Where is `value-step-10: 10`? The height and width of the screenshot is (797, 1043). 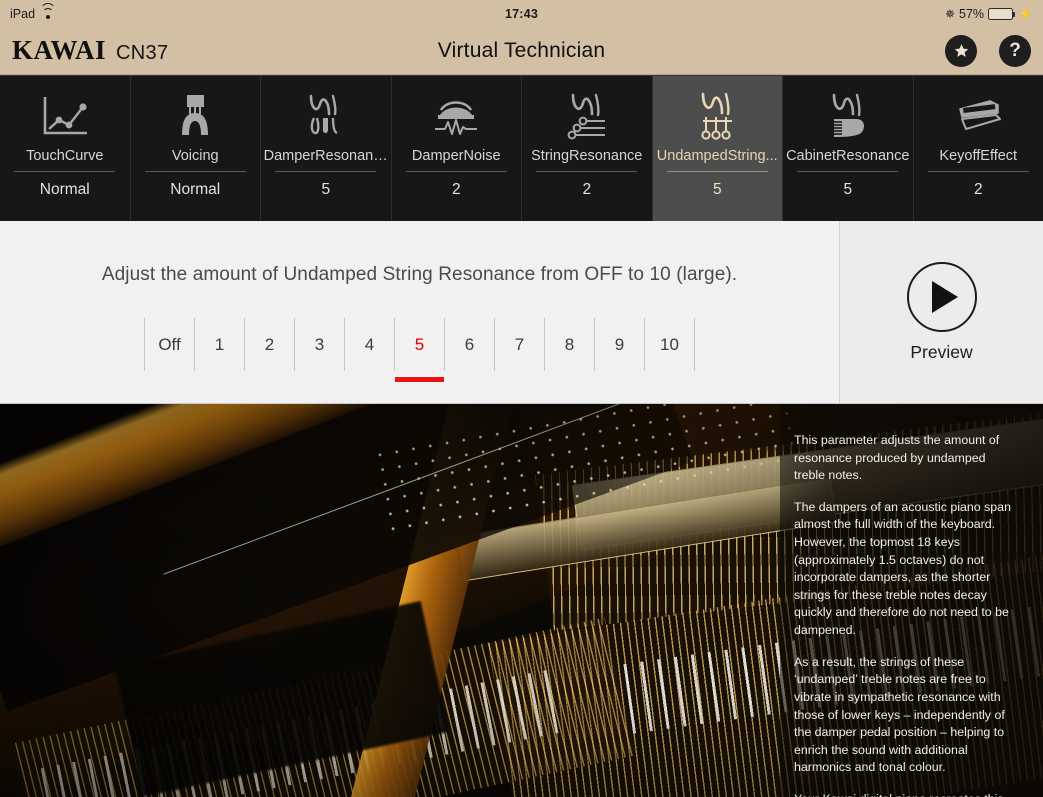
value-step-10: 10 is located at coordinates (669, 344).